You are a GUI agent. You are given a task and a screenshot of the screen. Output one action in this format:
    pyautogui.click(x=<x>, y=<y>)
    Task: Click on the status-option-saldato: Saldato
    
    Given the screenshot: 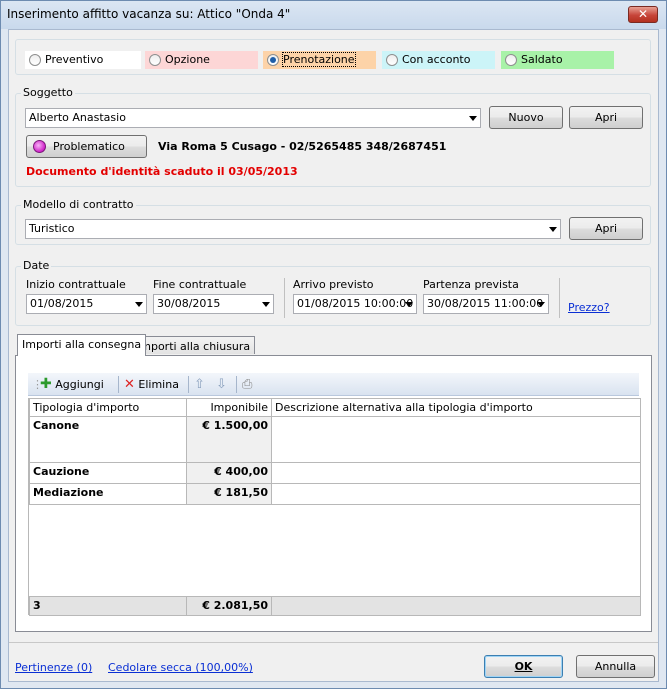 What is the action you would take?
    pyautogui.click(x=557, y=60)
    